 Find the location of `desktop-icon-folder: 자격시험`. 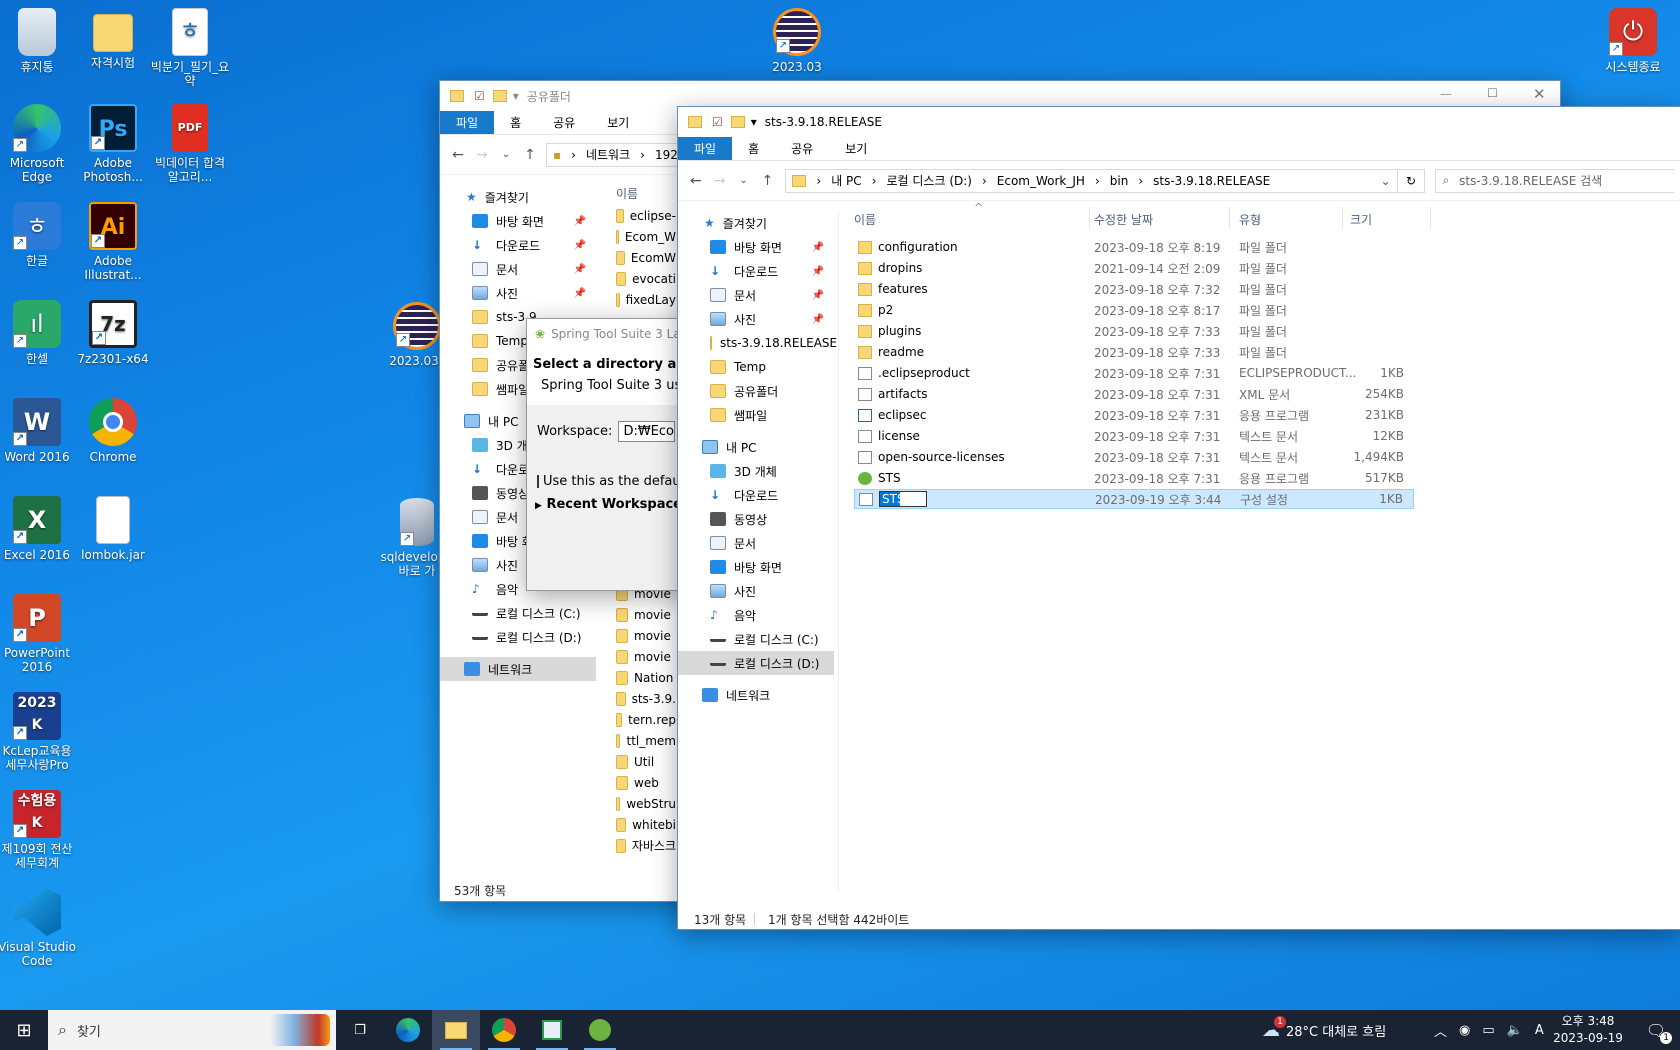

desktop-icon-folder: 자격시험 is located at coordinates (113, 39).